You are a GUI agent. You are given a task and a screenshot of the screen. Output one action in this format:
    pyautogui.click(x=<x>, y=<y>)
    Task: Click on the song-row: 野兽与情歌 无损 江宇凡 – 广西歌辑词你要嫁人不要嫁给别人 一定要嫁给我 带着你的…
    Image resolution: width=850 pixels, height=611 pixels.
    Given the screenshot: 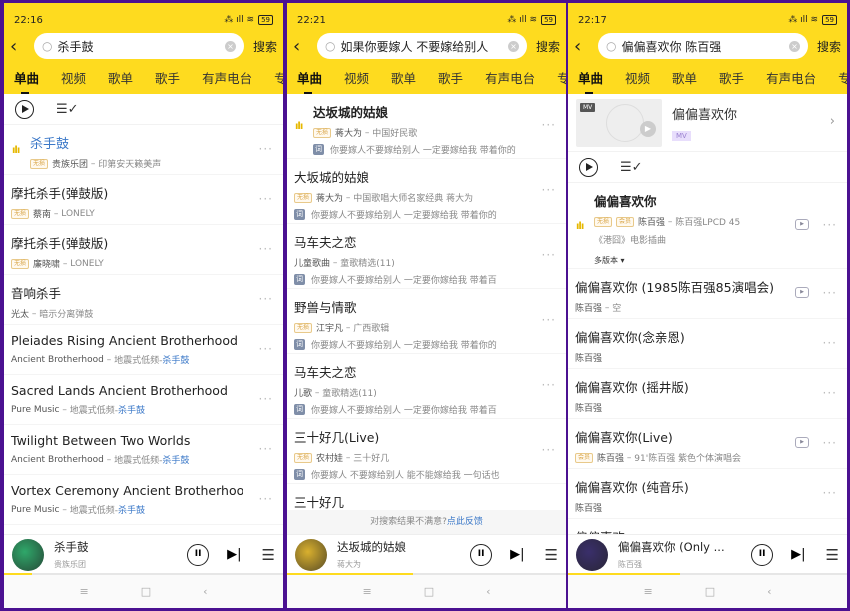 What is the action you would take?
    pyautogui.click(x=426, y=321)
    